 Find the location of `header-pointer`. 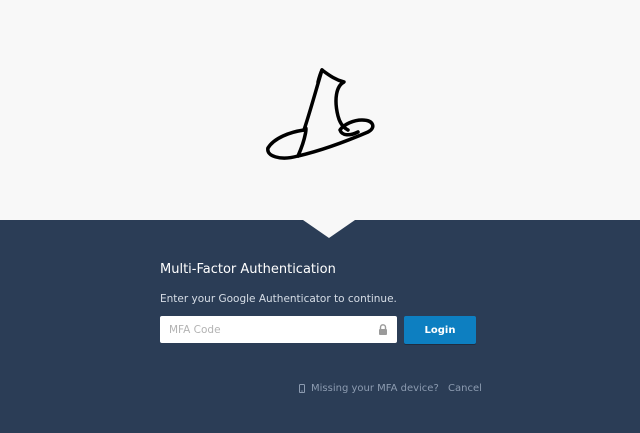

header-pointer is located at coordinates (329, 229).